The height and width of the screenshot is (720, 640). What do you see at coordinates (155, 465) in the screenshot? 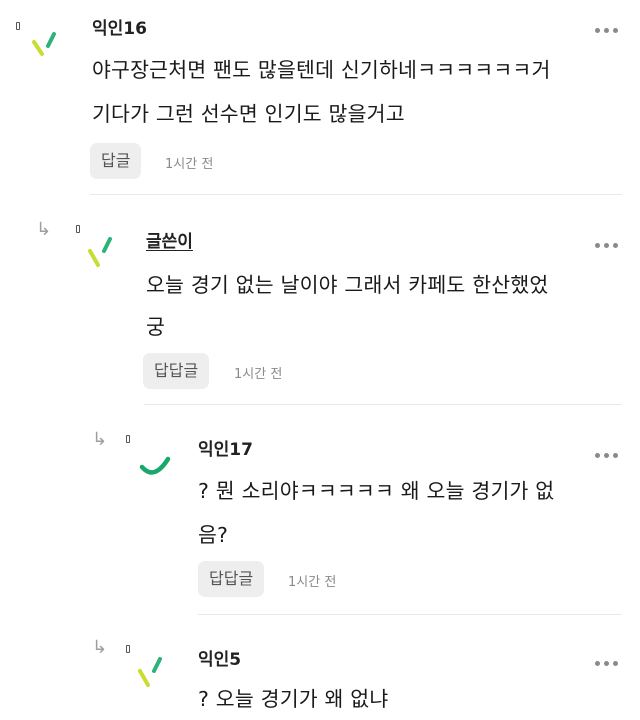
I see `avatar-arc-icon` at bounding box center [155, 465].